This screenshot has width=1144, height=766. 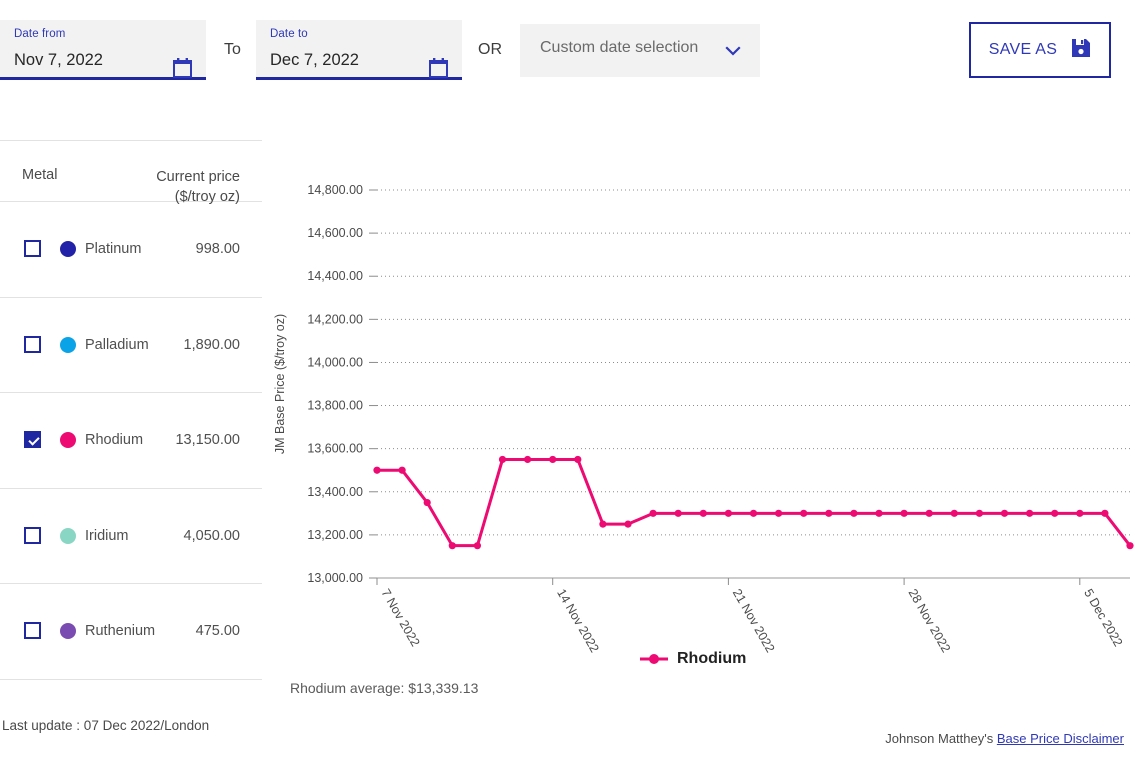 I want to click on legend-label-rhodium: Rhodium, so click(x=712, y=658).